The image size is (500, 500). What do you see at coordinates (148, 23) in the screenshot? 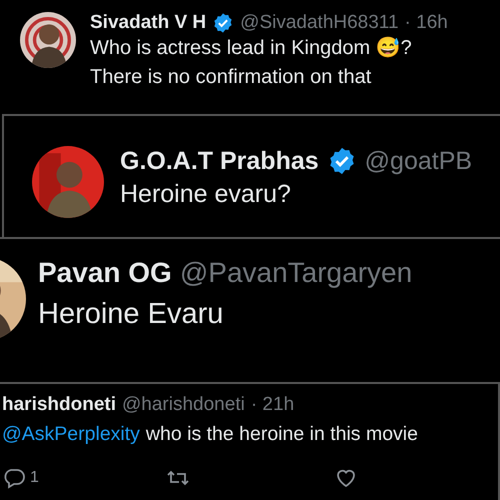
I see `user-name: Sivadath V H` at bounding box center [148, 23].